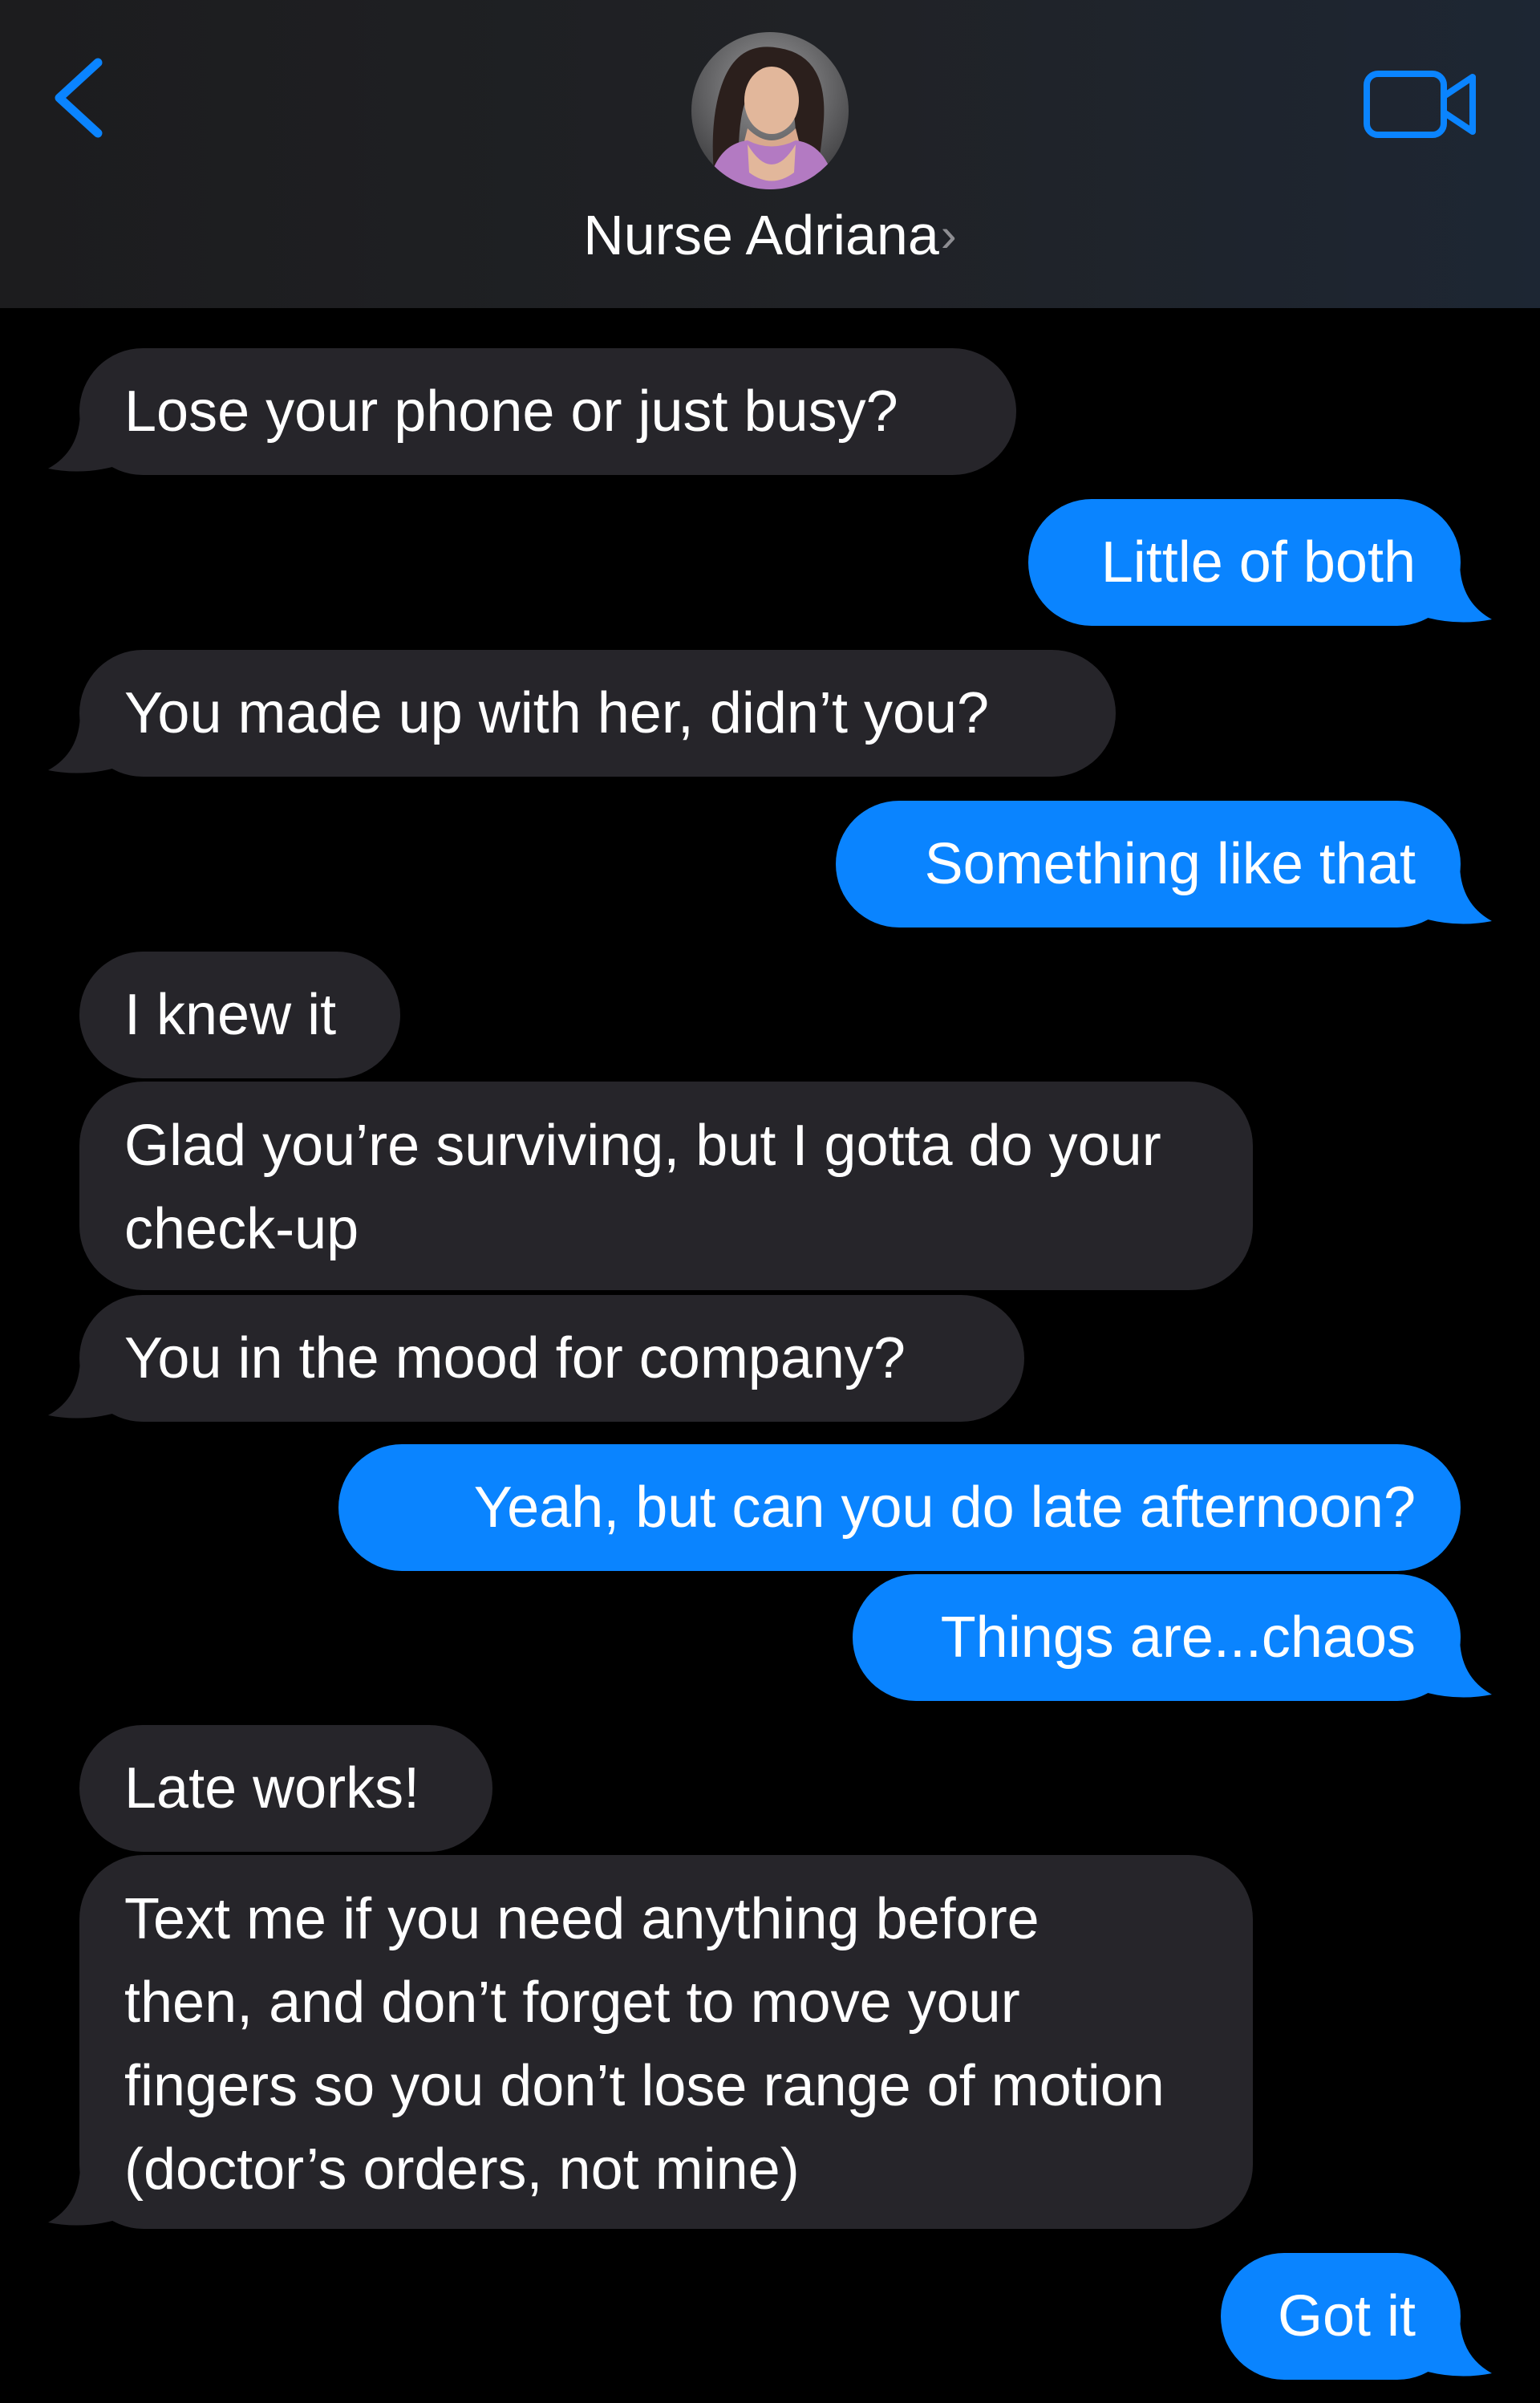 This screenshot has height=2403, width=1540. I want to click on message-incoming: Lose your phone or just busy?, so click(547, 411).